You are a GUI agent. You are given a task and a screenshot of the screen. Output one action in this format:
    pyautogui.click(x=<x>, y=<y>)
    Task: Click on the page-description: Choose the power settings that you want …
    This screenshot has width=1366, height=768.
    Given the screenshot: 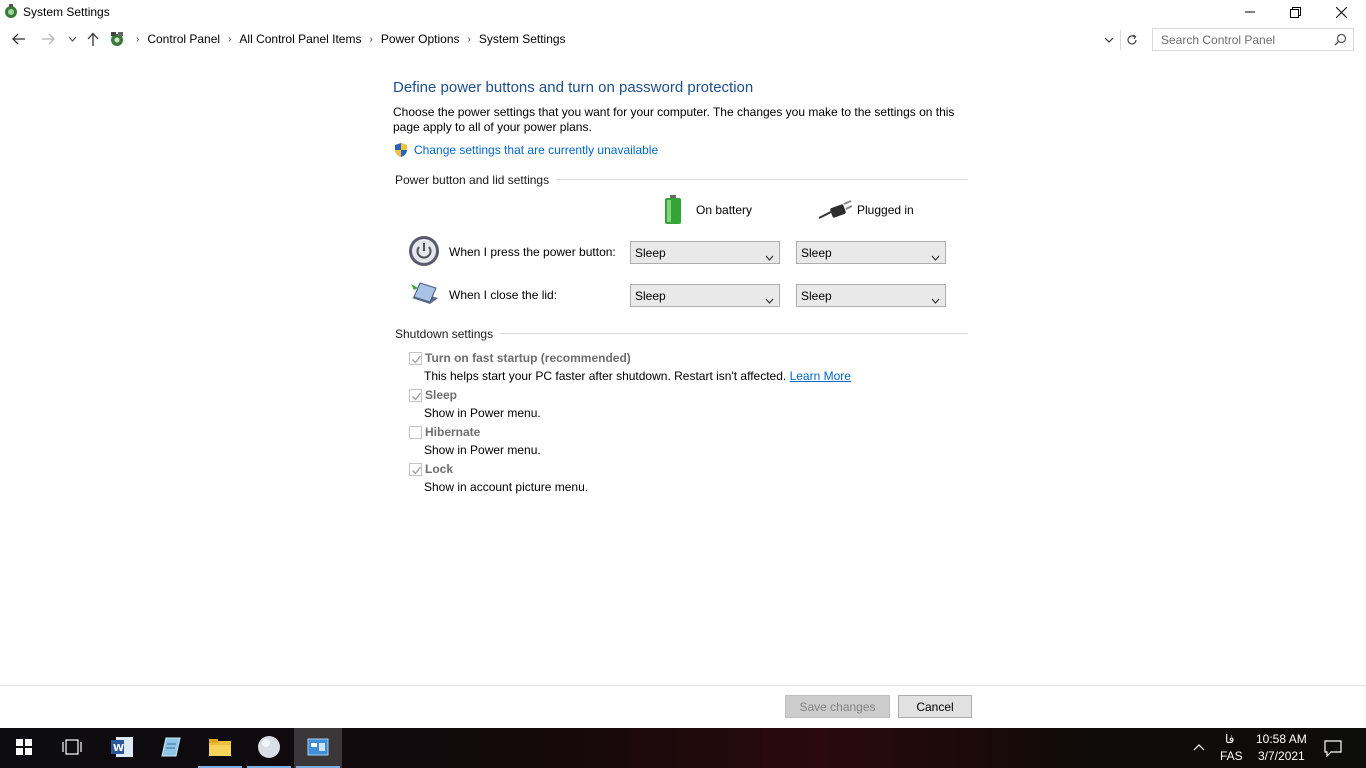 What is the action you would take?
    pyautogui.click(x=674, y=119)
    